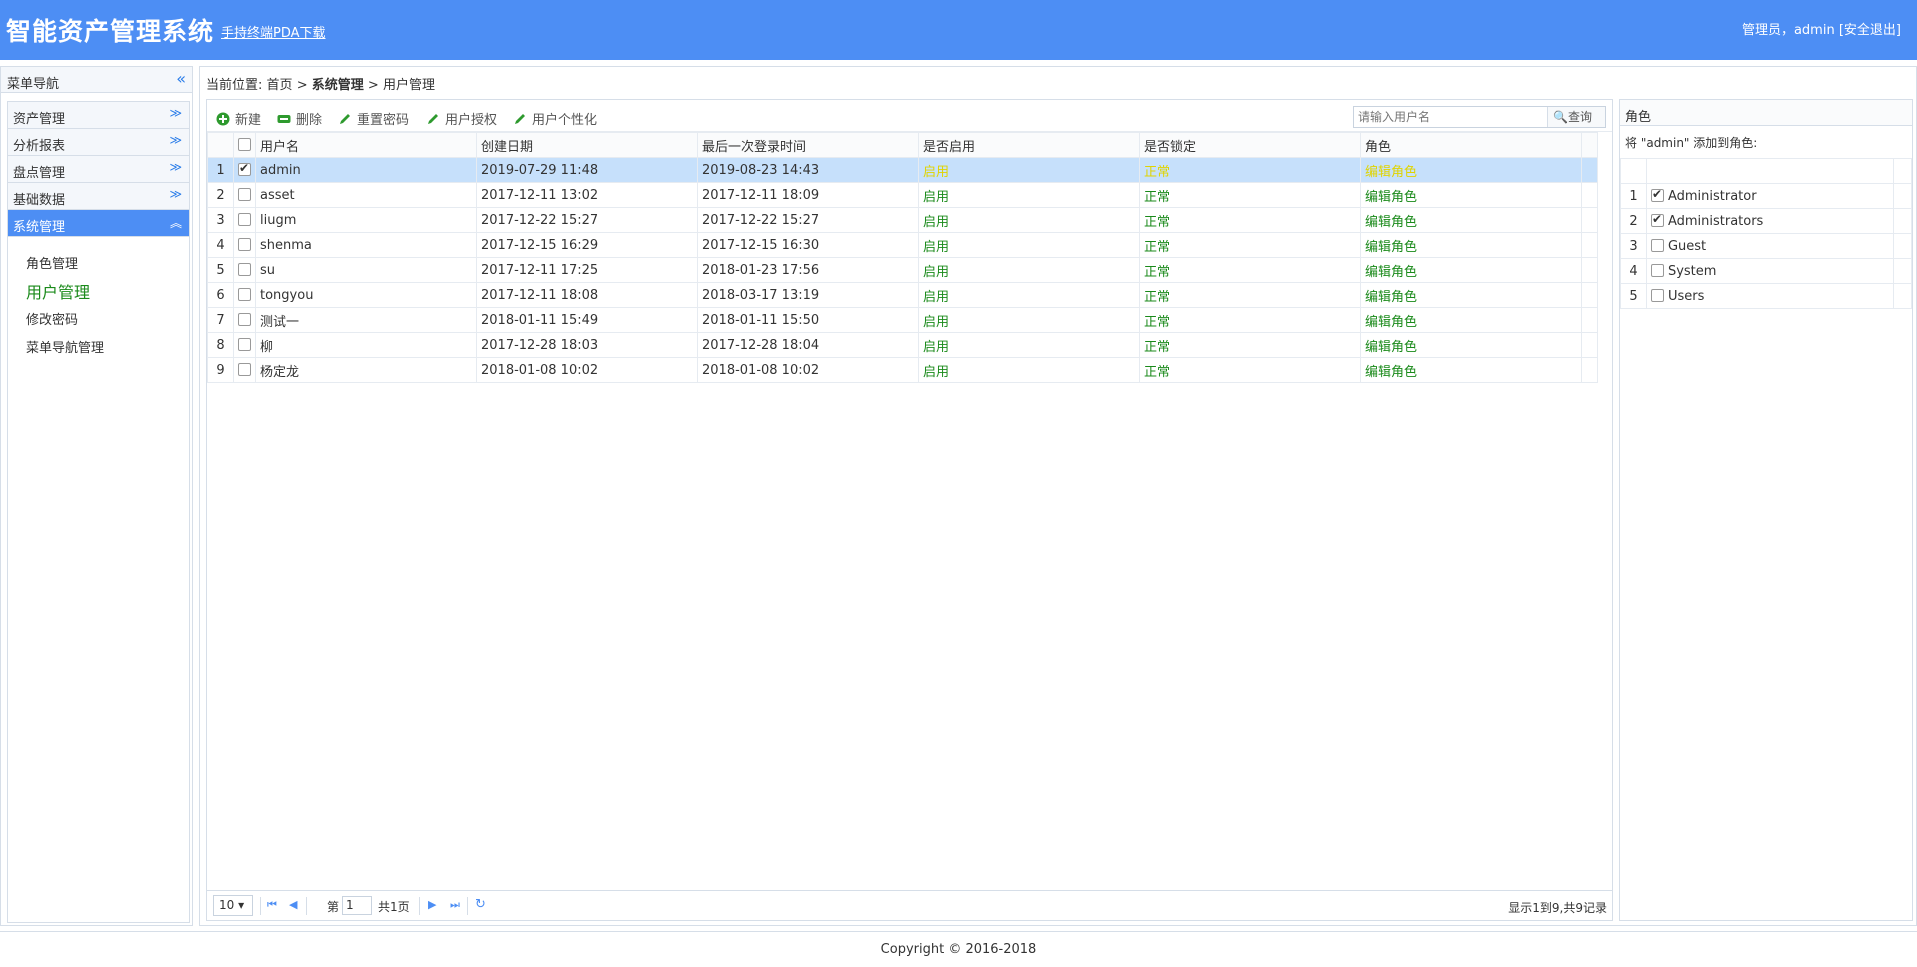 This screenshot has width=1917, height=967. Describe the element at coordinates (272, 905) in the screenshot. I see `first-page-icon: ⏮` at that location.